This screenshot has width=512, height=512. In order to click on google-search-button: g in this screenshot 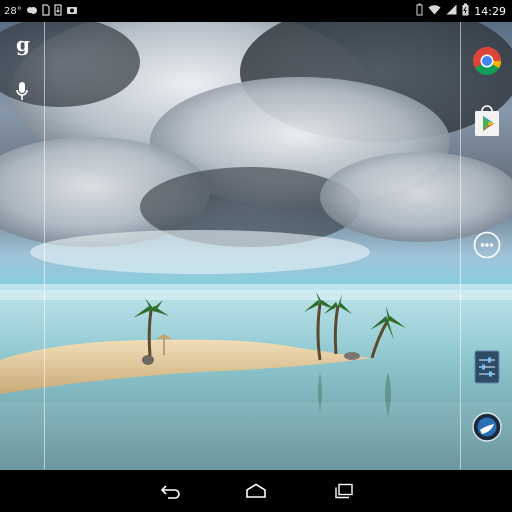, I will do `click(22, 44)`.